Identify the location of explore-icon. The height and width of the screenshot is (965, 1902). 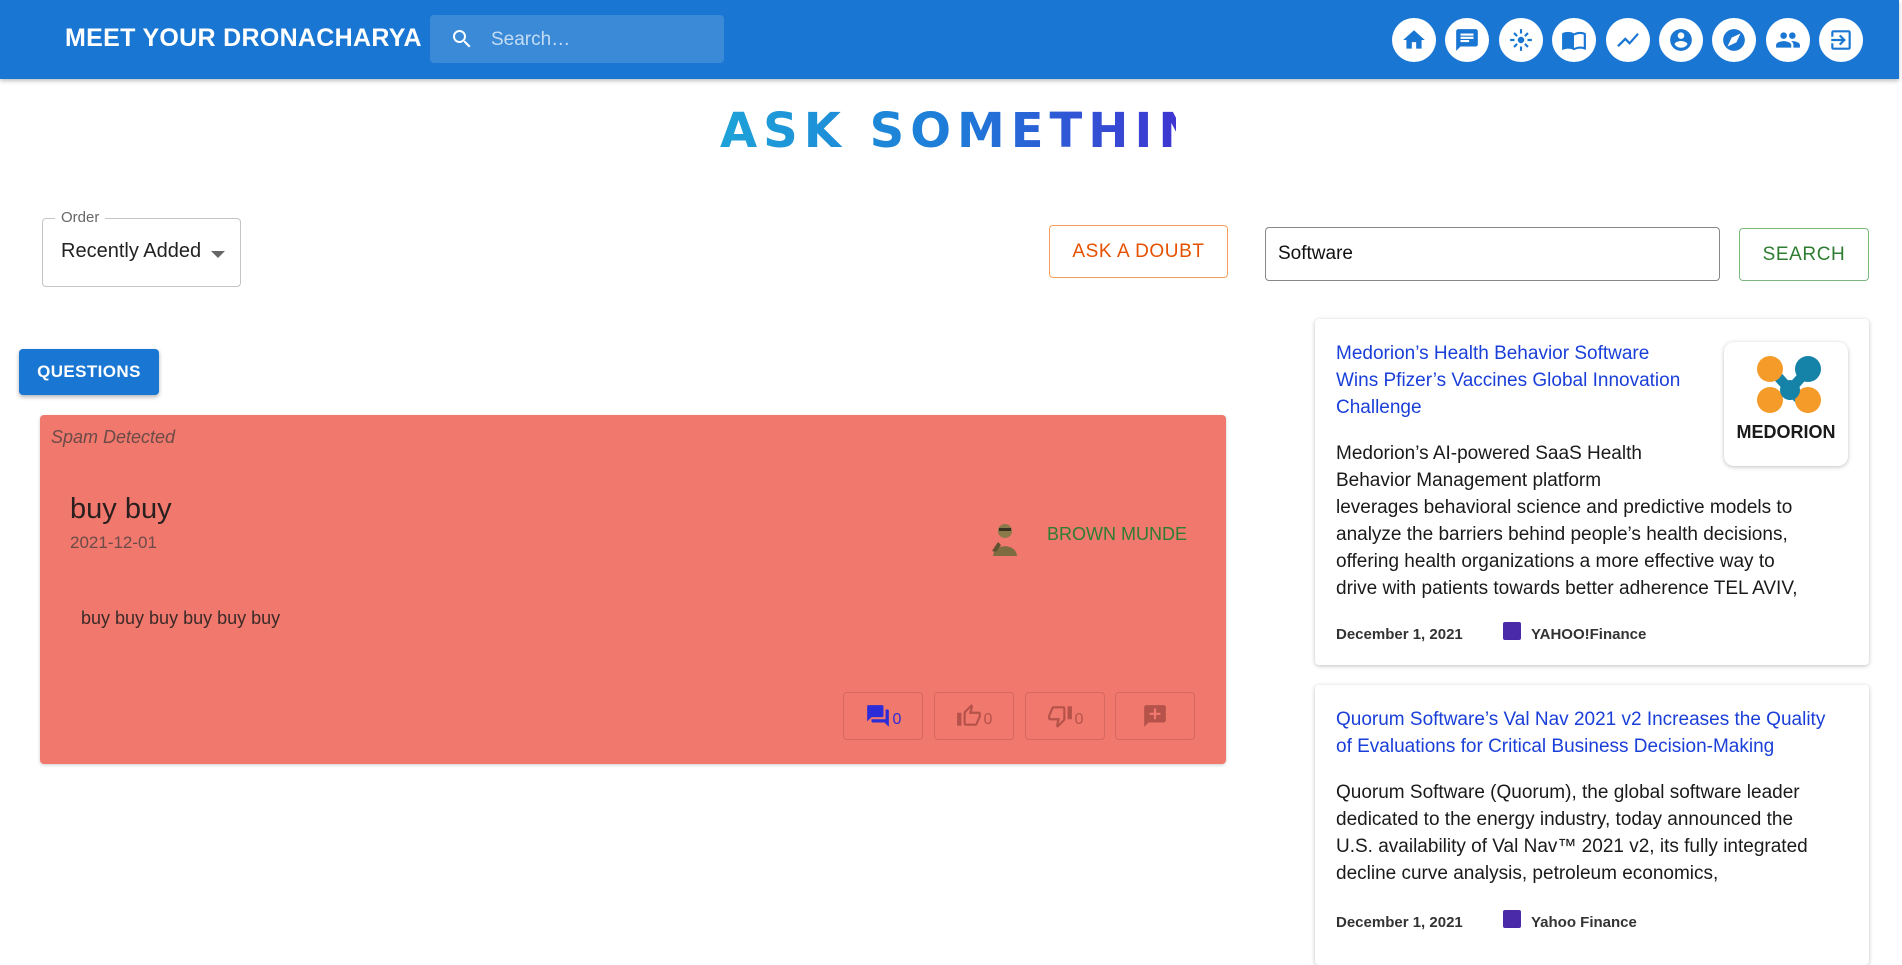
(1521, 40).